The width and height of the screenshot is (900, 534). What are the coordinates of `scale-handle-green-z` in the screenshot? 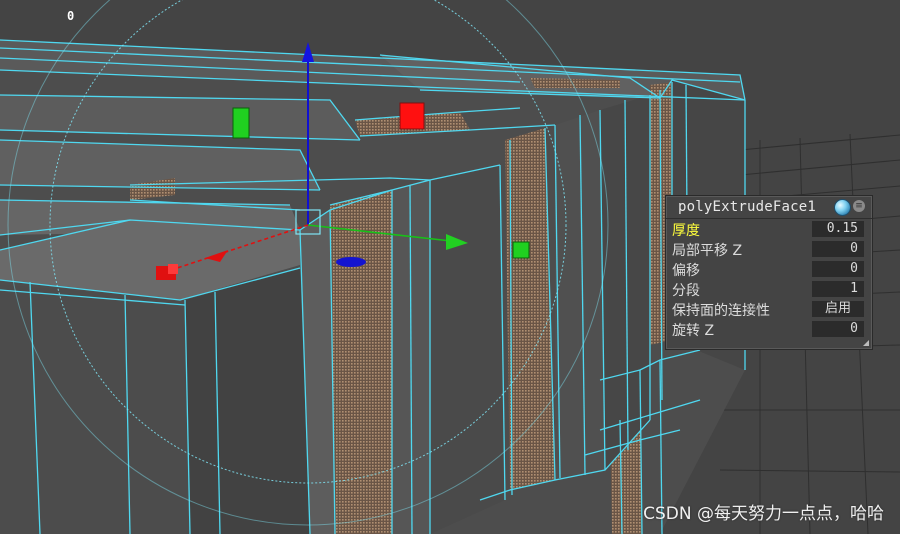 It's located at (521, 250).